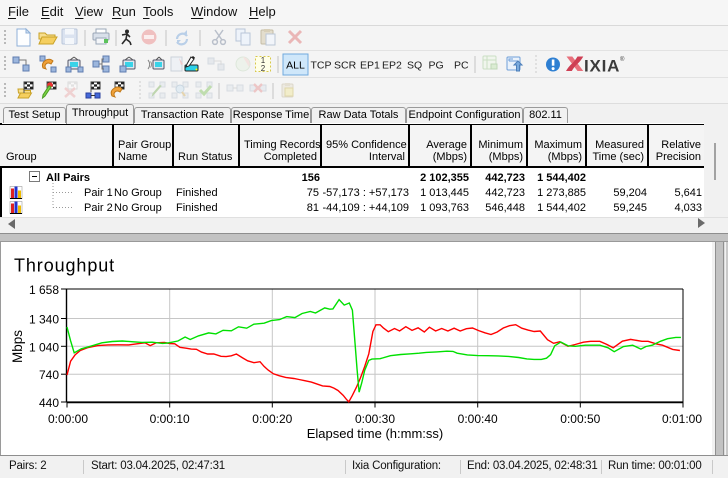 The image size is (728, 478). Describe the element at coordinates (375, 433) in the screenshot. I see `svg-text: Elapsed time (h:mm:ss)` at that location.